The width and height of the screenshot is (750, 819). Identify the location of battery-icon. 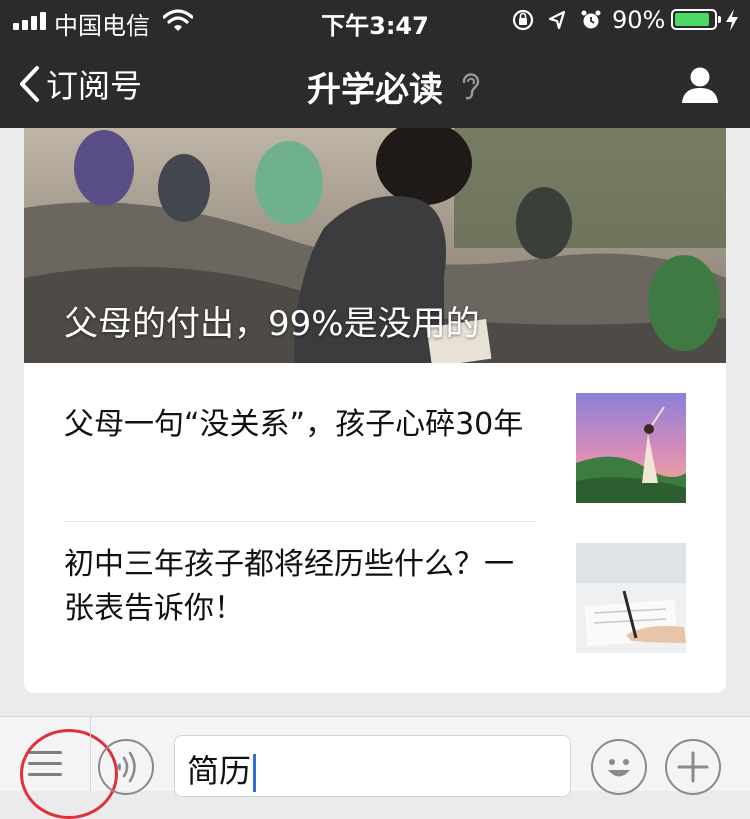
(696, 19).